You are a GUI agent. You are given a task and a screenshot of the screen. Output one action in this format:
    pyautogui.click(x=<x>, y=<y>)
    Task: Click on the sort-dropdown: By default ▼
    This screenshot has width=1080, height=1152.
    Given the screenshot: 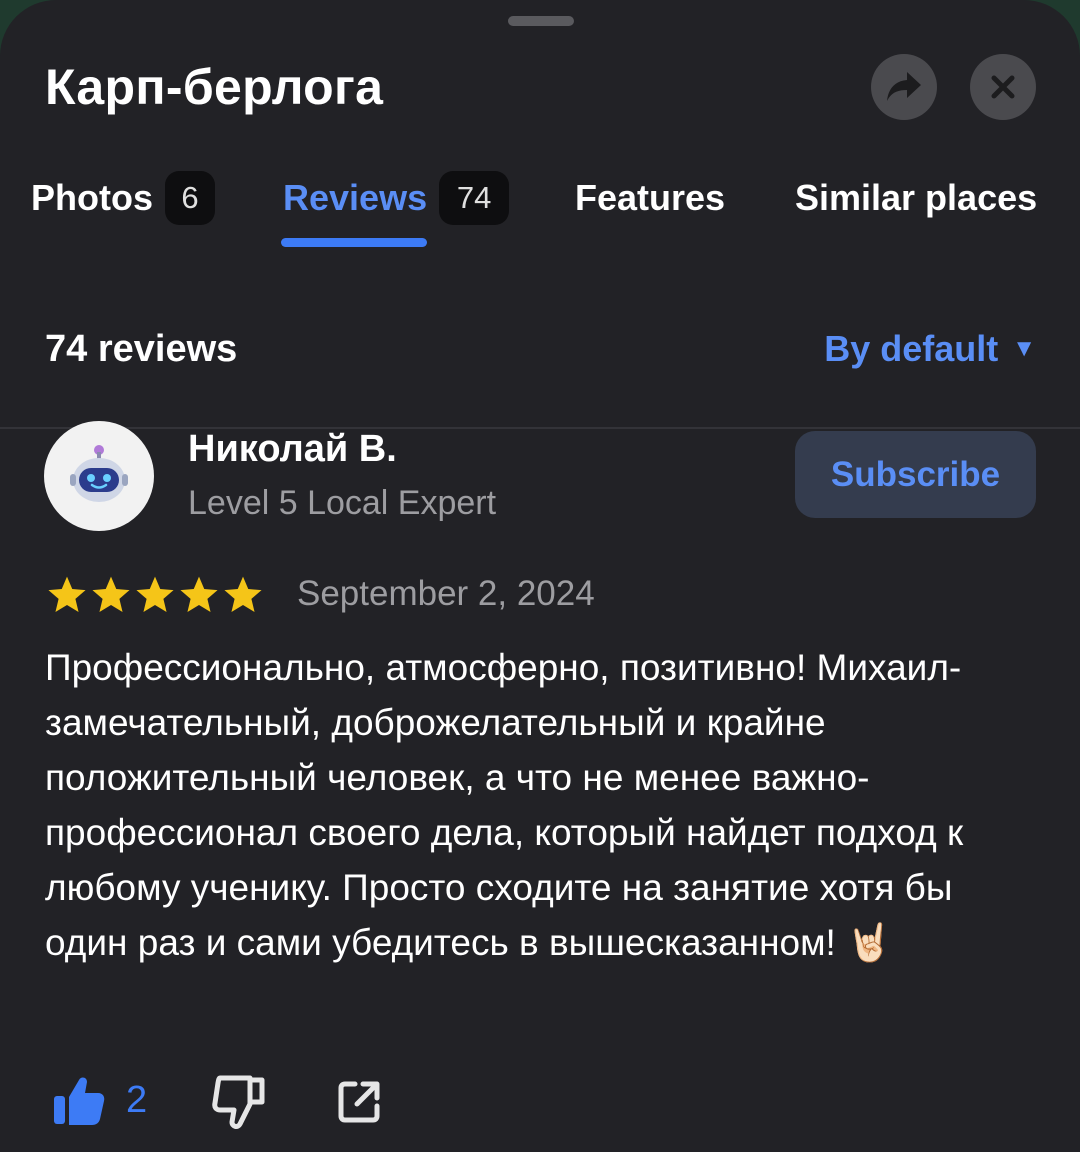 What is the action you would take?
    pyautogui.click(x=930, y=349)
    